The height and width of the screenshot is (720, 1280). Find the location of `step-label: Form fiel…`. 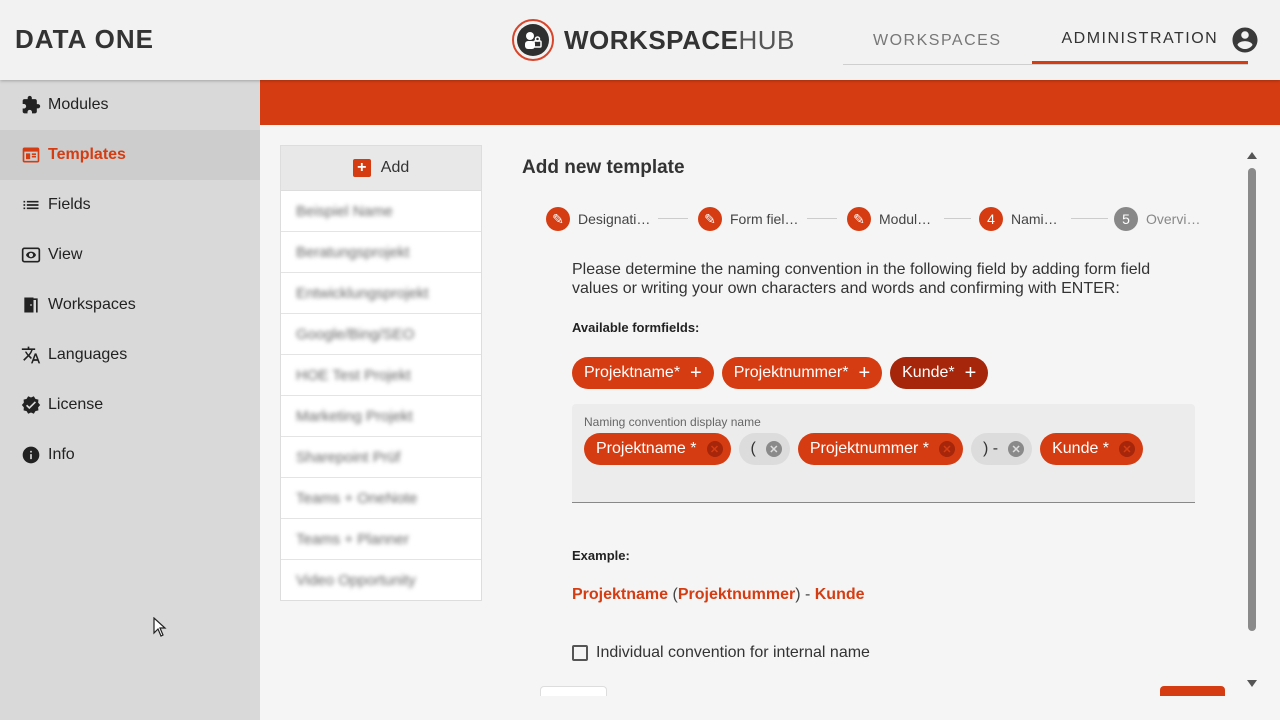

step-label: Form fiel… is located at coordinates (764, 219).